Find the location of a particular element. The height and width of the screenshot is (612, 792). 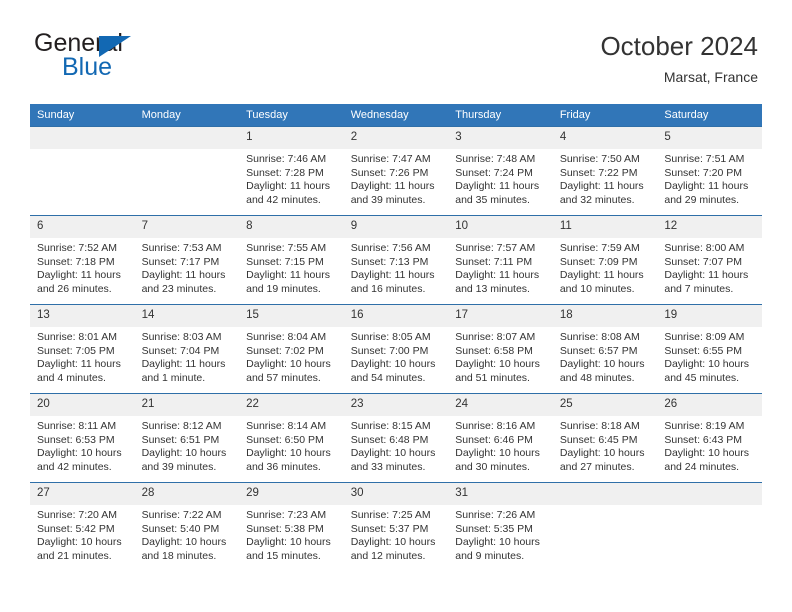

sunset-text: Sunset: 7:05 PM is located at coordinates (76, 350).